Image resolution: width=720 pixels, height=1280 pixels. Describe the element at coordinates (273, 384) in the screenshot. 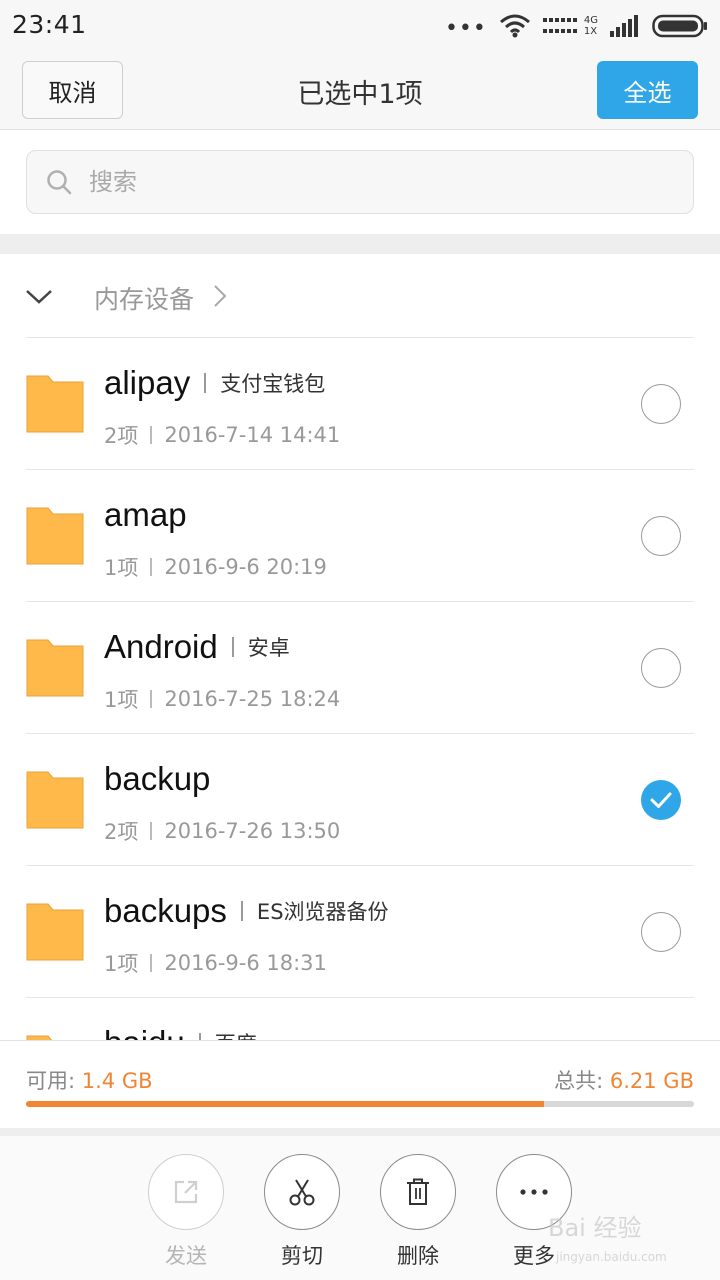

I see `folder-alias: 支付宝钱包` at that location.